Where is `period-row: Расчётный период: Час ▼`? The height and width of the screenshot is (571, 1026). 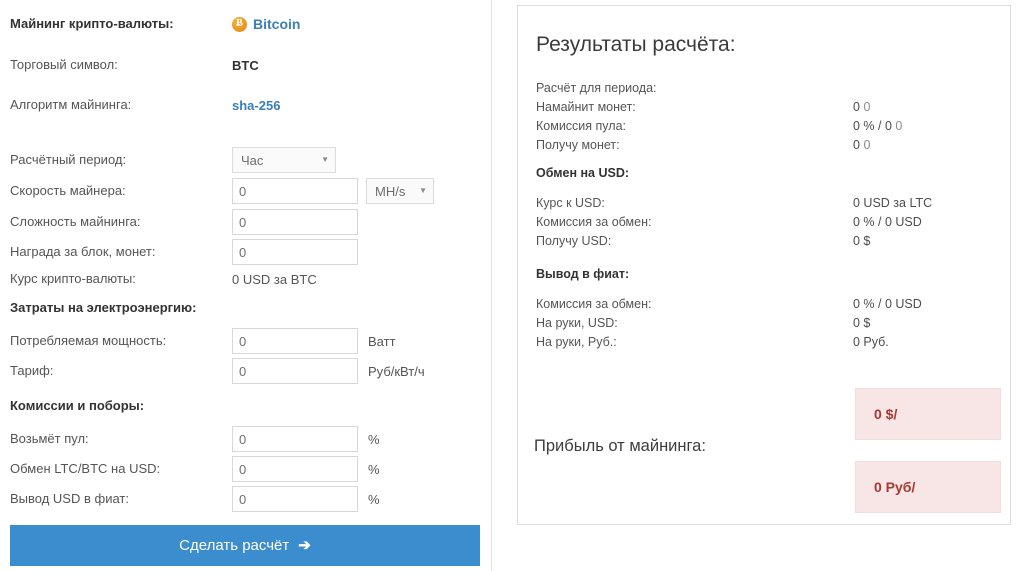 period-row: Расчётный период: Час ▼ is located at coordinates (244, 160).